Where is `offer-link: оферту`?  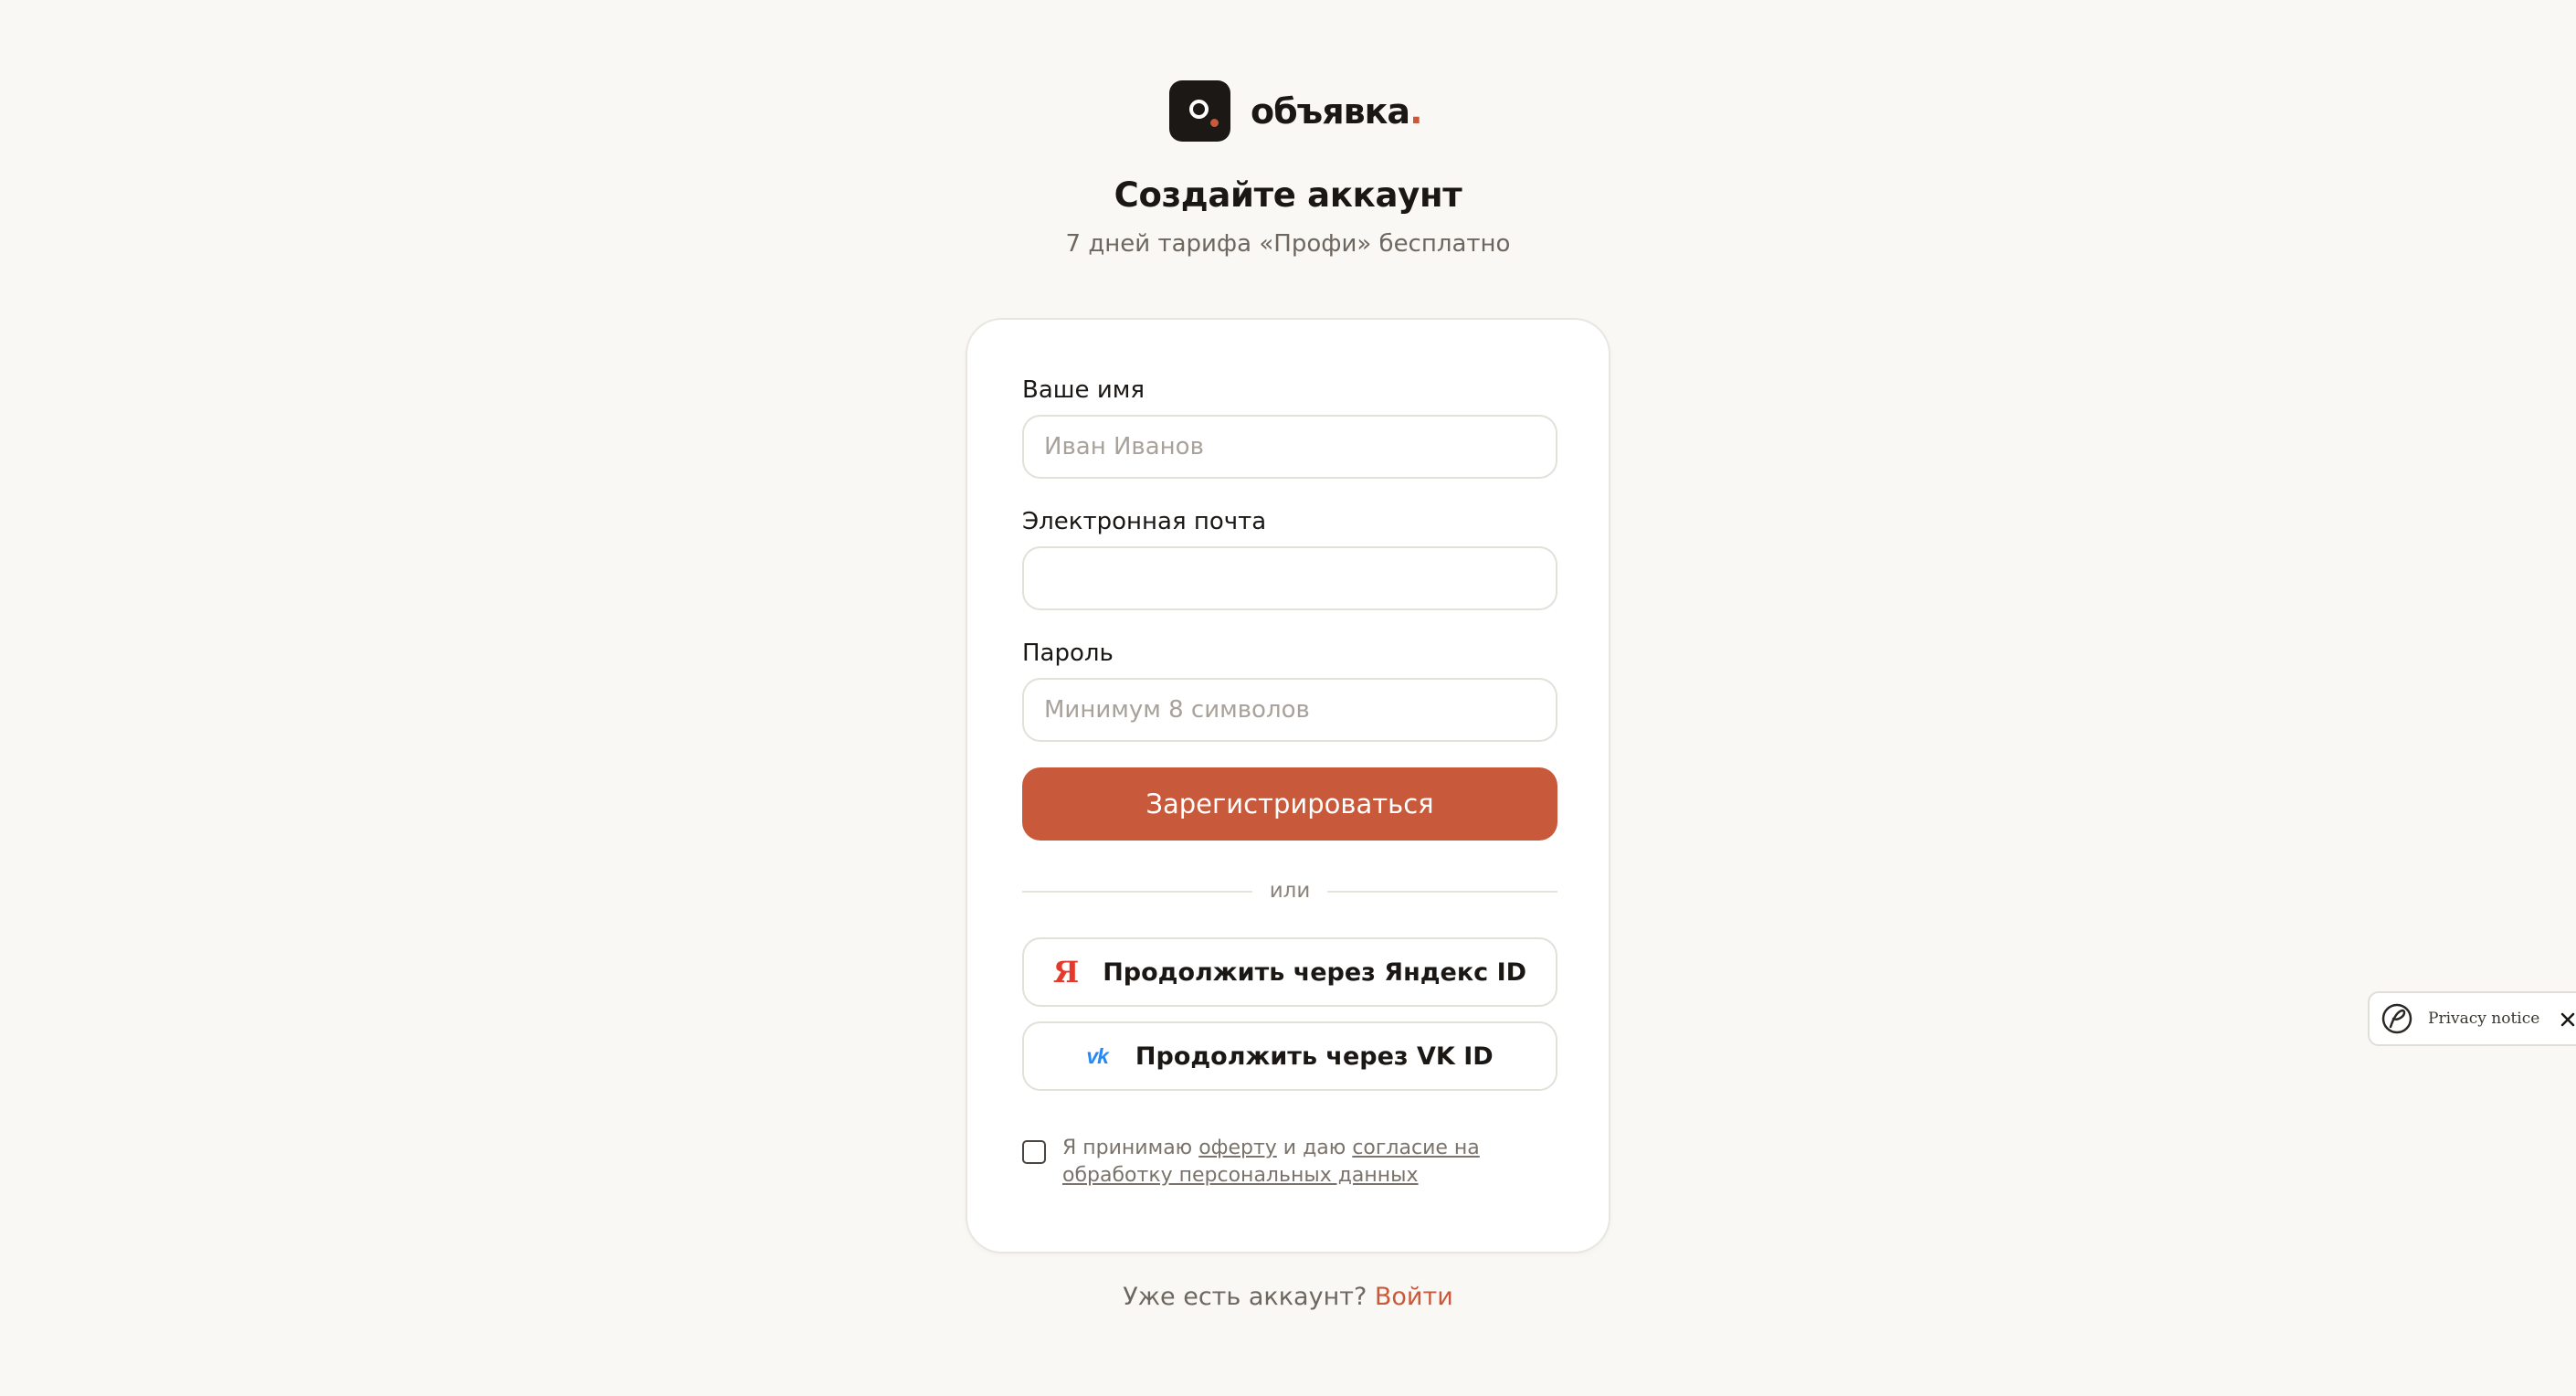
offer-link: оферту is located at coordinates (1237, 1148).